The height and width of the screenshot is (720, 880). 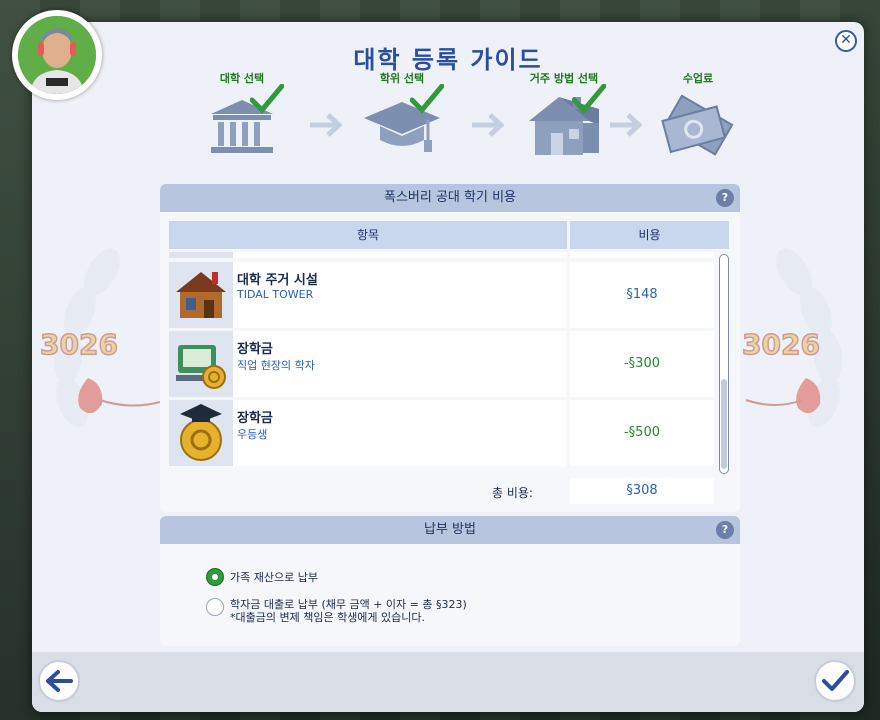 I want to click on list-item-partial, so click(x=441, y=255).